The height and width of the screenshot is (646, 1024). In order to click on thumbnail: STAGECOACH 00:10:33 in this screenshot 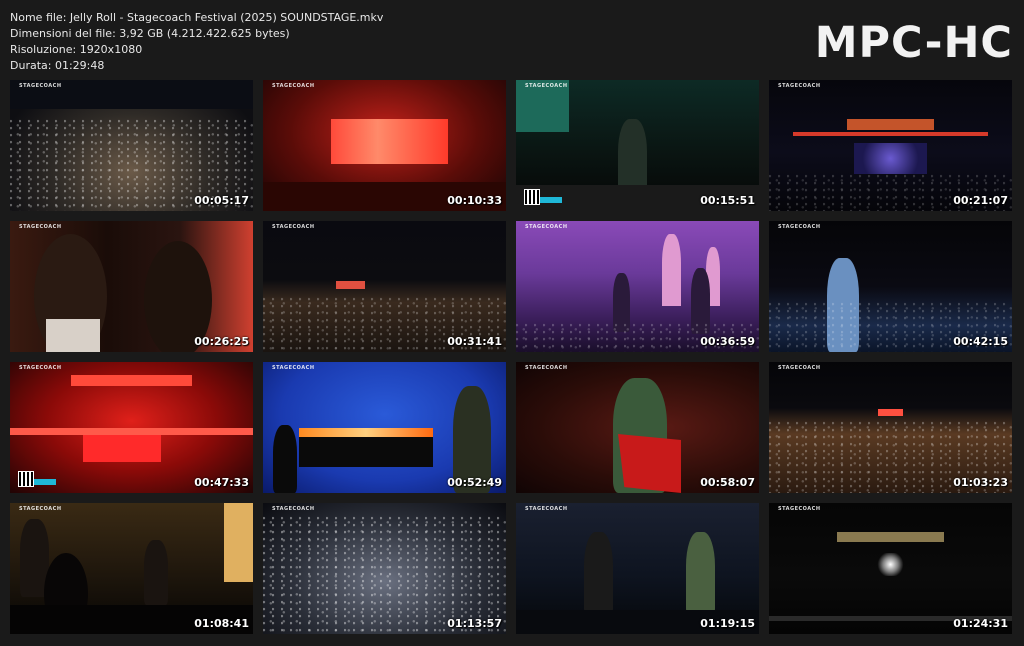, I will do `click(384, 145)`.